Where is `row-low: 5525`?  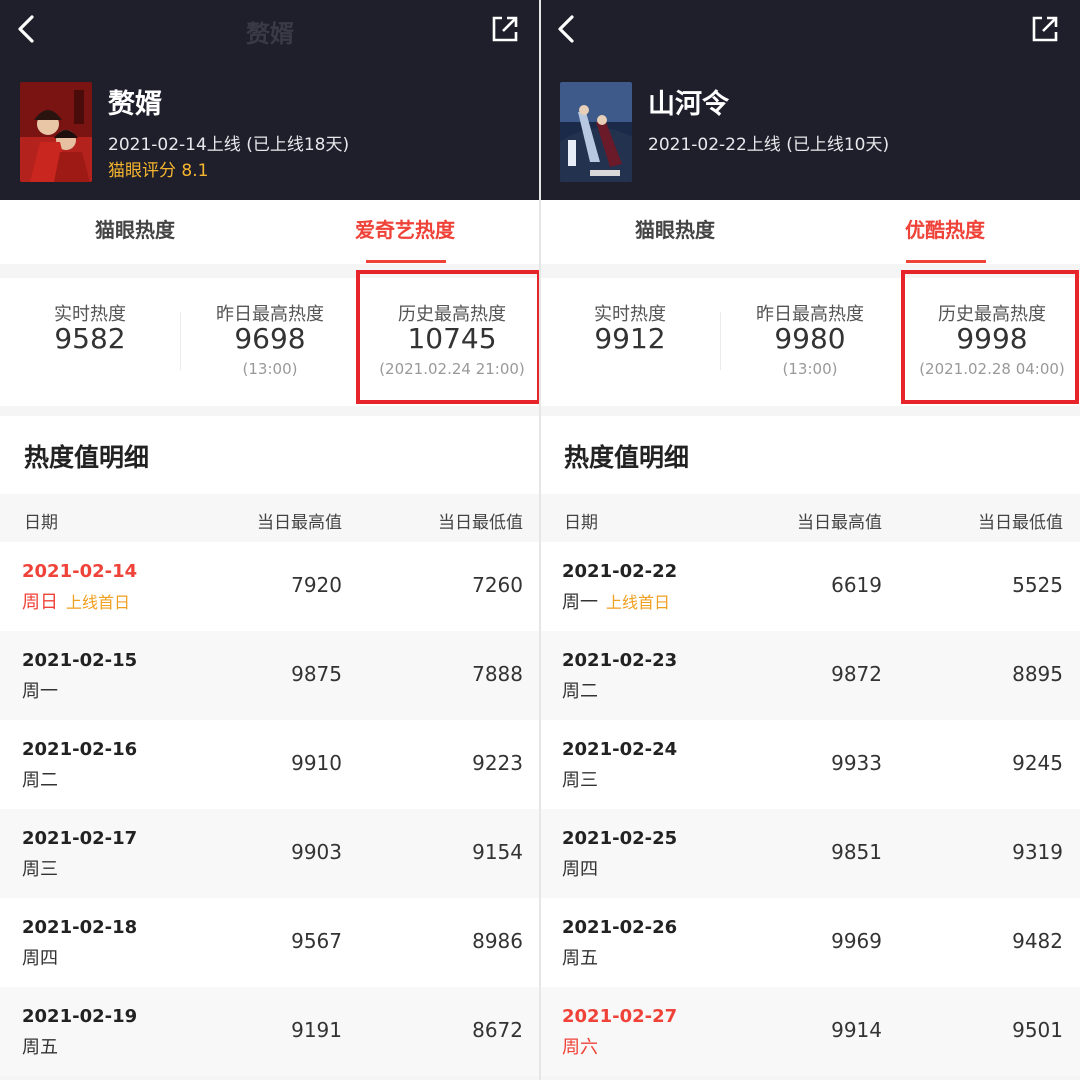 row-low: 5525 is located at coordinates (1037, 585).